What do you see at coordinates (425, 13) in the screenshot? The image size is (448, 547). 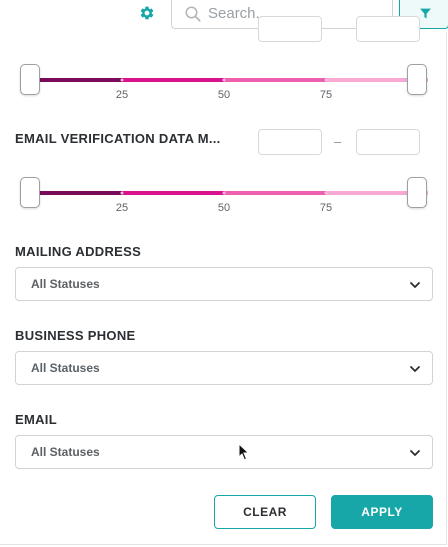 I see `funnel-icon` at bounding box center [425, 13].